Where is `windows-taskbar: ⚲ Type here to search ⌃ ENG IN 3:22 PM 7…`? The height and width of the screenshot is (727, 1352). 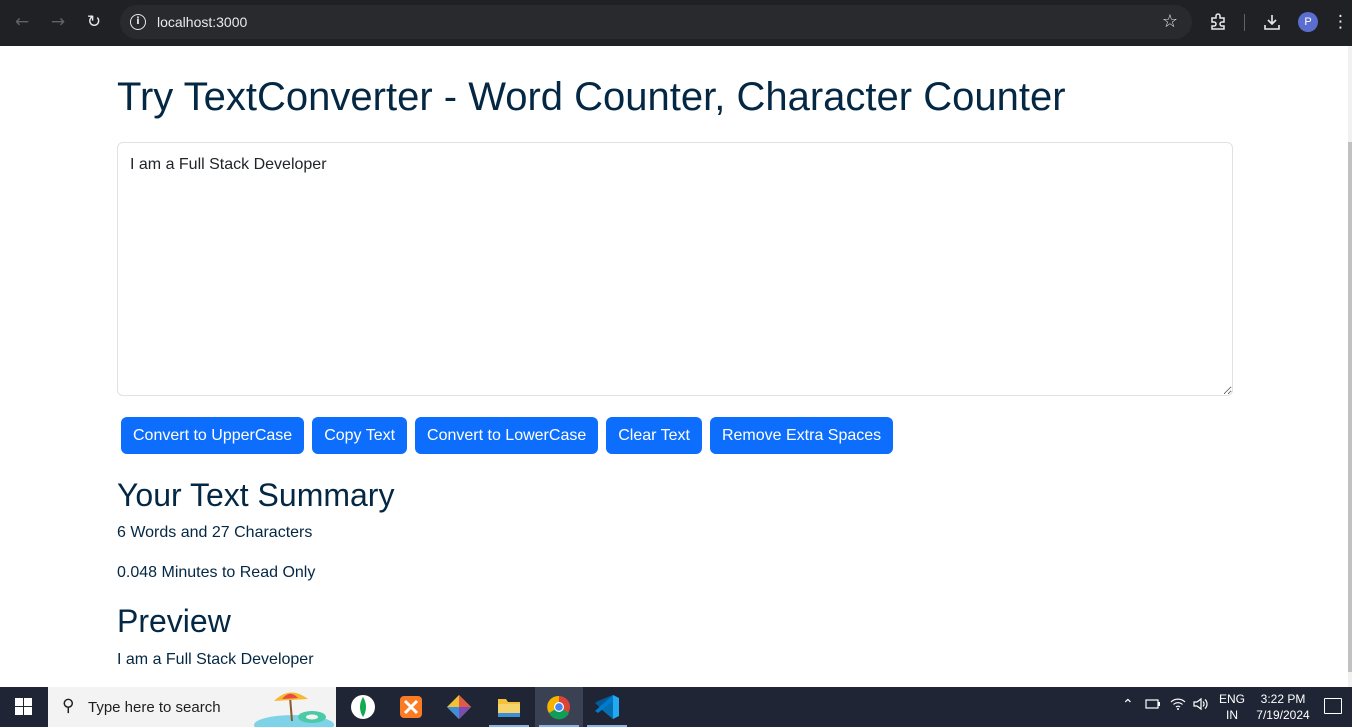 windows-taskbar: ⚲ Type here to search ⌃ ENG IN 3:22 PM 7… is located at coordinates (676, 707).